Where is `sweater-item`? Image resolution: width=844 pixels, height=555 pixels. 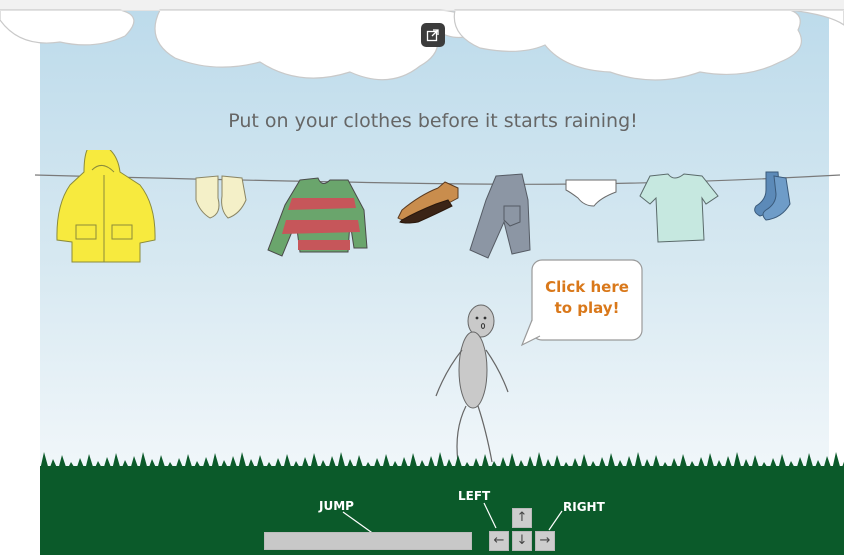 sweater-item is located at coordinates (317, 217).